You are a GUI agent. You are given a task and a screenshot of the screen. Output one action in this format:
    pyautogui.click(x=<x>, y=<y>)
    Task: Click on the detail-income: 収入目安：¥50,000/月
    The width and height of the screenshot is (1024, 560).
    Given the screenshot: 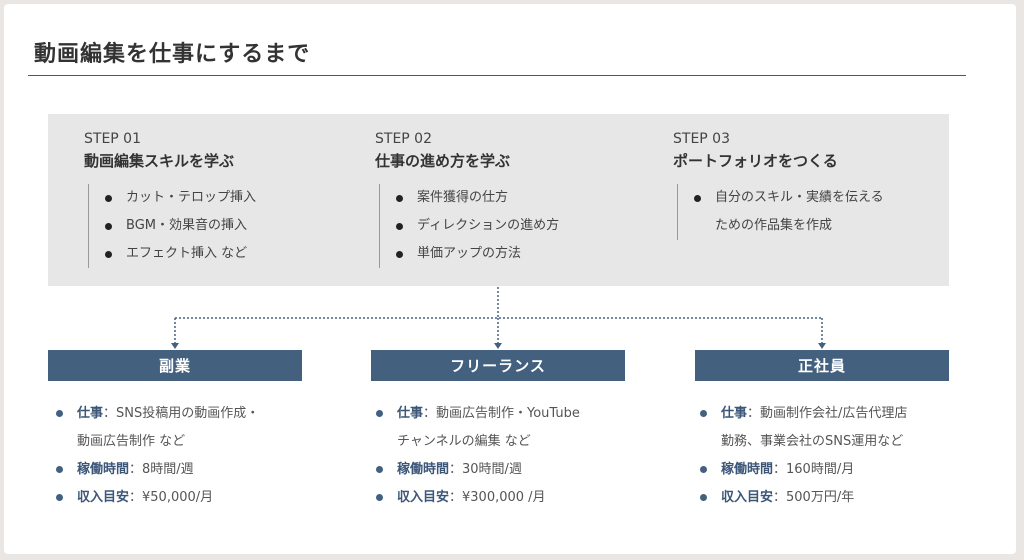 What is the action you would take?
    pyautogui.click(x=191, y=498)
    